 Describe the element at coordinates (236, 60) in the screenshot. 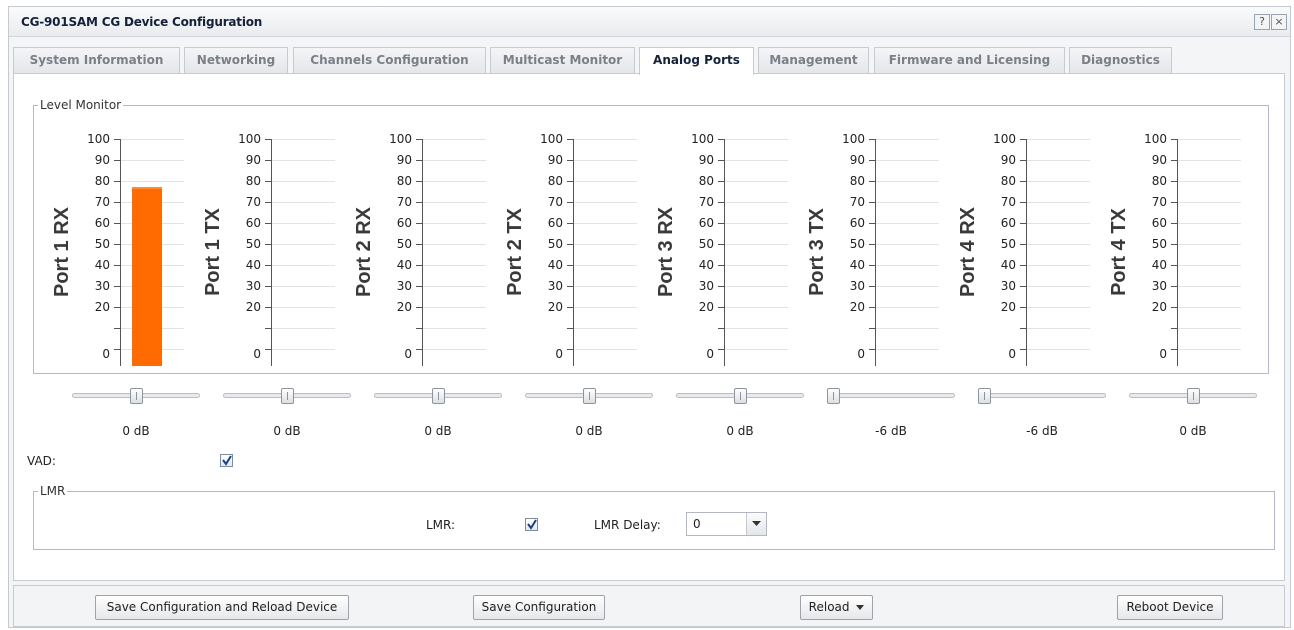

I see `tab-networking: Networking` at that location.